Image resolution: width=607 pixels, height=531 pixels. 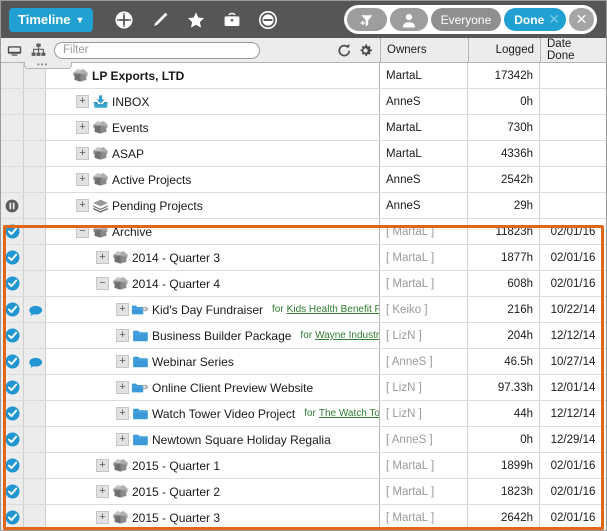 What do you see at coordinates (573, 387) in the screenshot?
I see `cell-date-done: 12/01/14` at bounding box center [573, 387].